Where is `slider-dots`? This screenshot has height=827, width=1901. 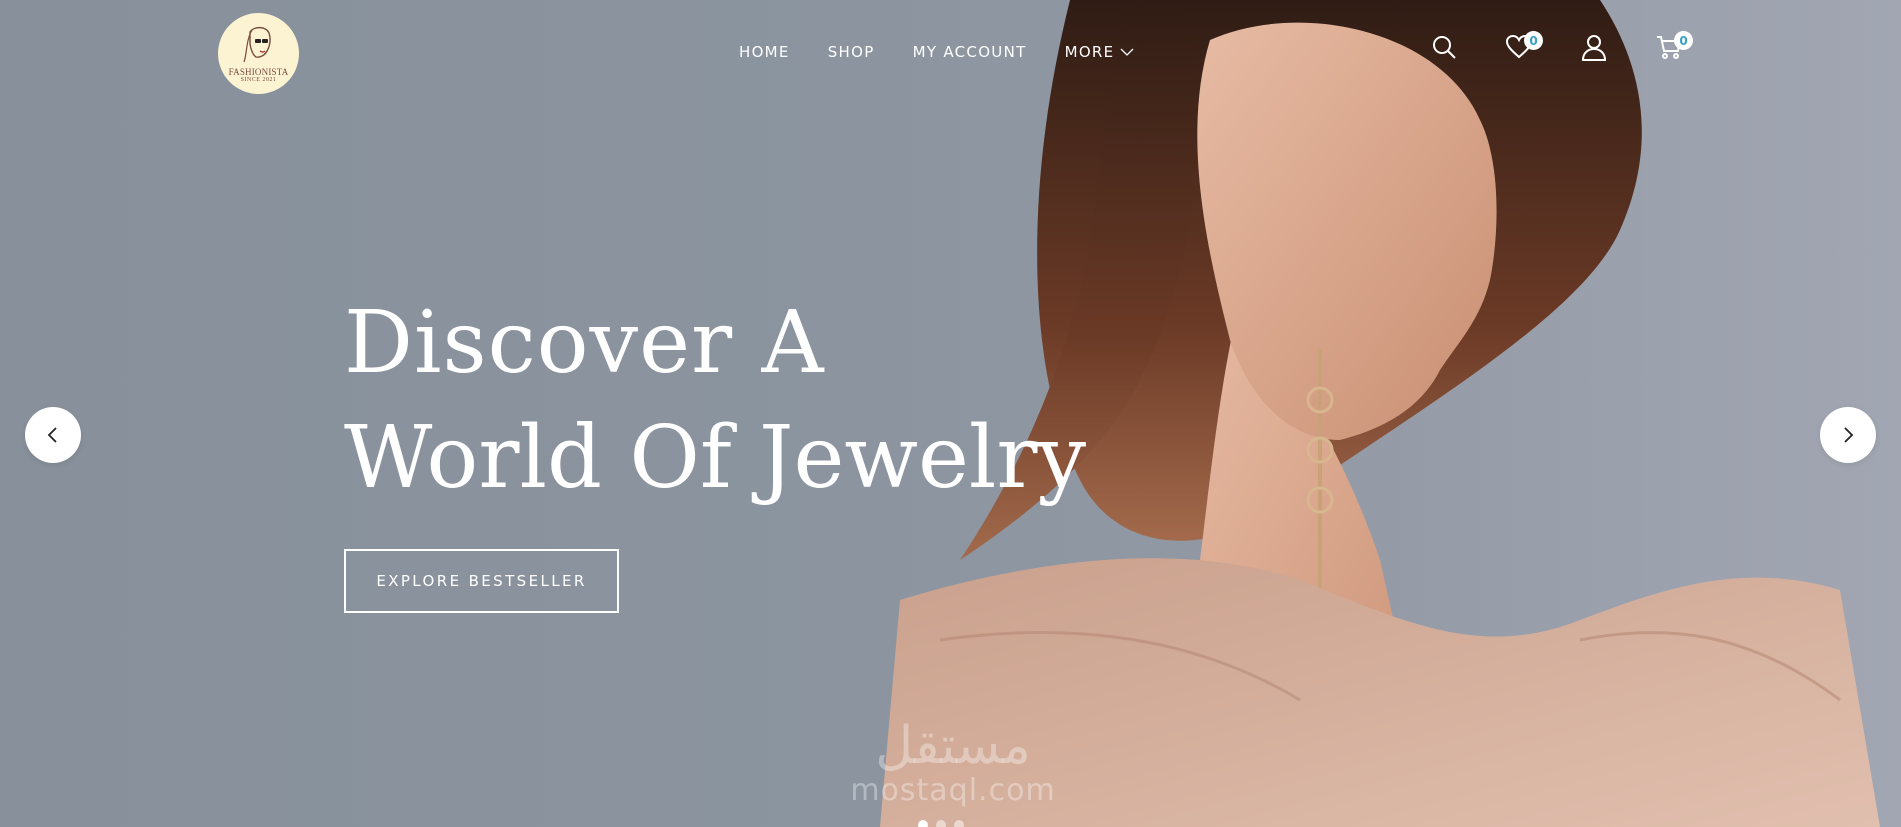 slider-dots is located at coordinates (941, 823).